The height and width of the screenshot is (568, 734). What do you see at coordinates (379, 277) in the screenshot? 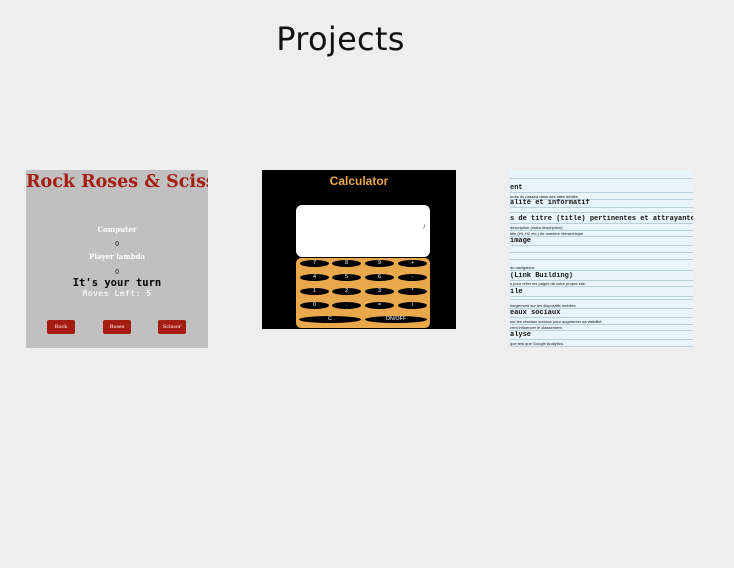
I see `key-6: 6` at bounding box center [379, 277].